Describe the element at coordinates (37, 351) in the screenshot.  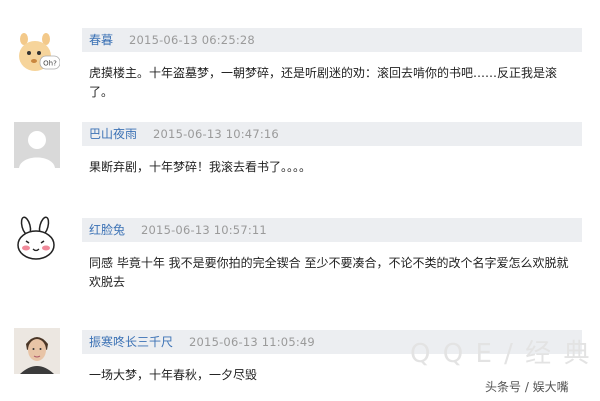
I see `man-portrait-avatar` at that location.